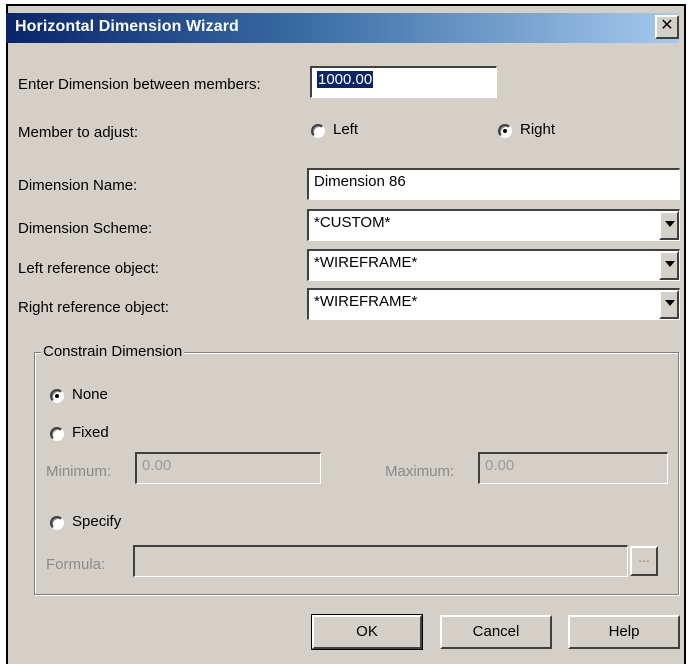 The height and width of the screenshot is (664, 690). Describe the element at coordinates (78, 132) in the screenshot. I see `member-label: Member to adjust:` at that location.